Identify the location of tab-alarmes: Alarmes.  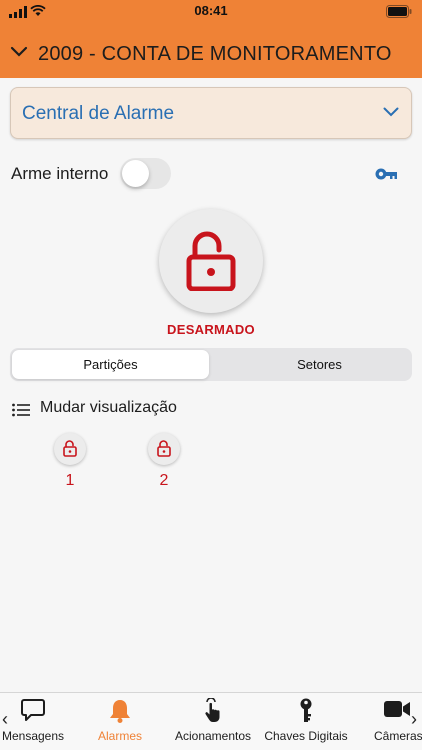
(120, 721).